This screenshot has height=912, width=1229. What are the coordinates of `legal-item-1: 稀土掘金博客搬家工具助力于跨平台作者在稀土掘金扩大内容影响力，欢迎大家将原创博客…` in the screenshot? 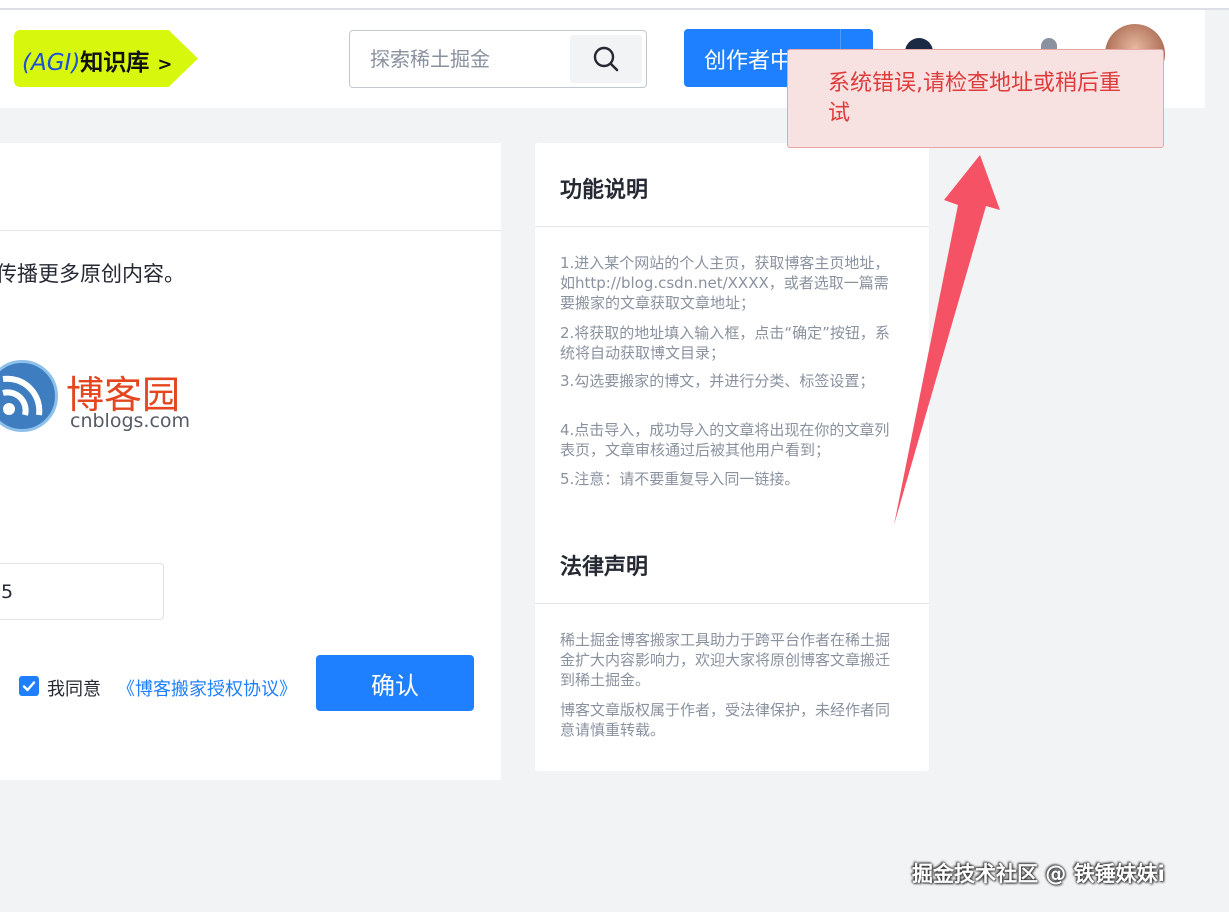 It's located at (725, 660).